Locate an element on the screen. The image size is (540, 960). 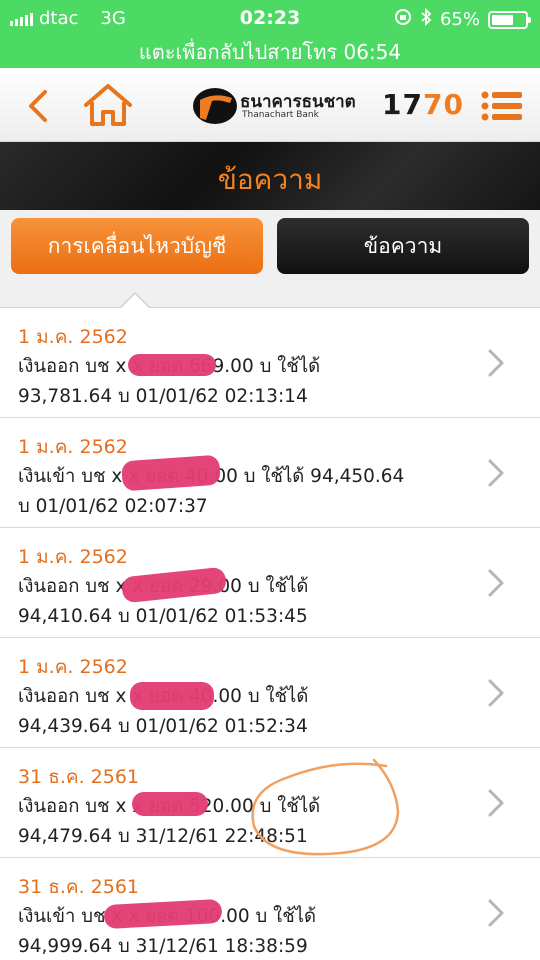
page-title: ข้อความ is located at coordinates (270, 179).